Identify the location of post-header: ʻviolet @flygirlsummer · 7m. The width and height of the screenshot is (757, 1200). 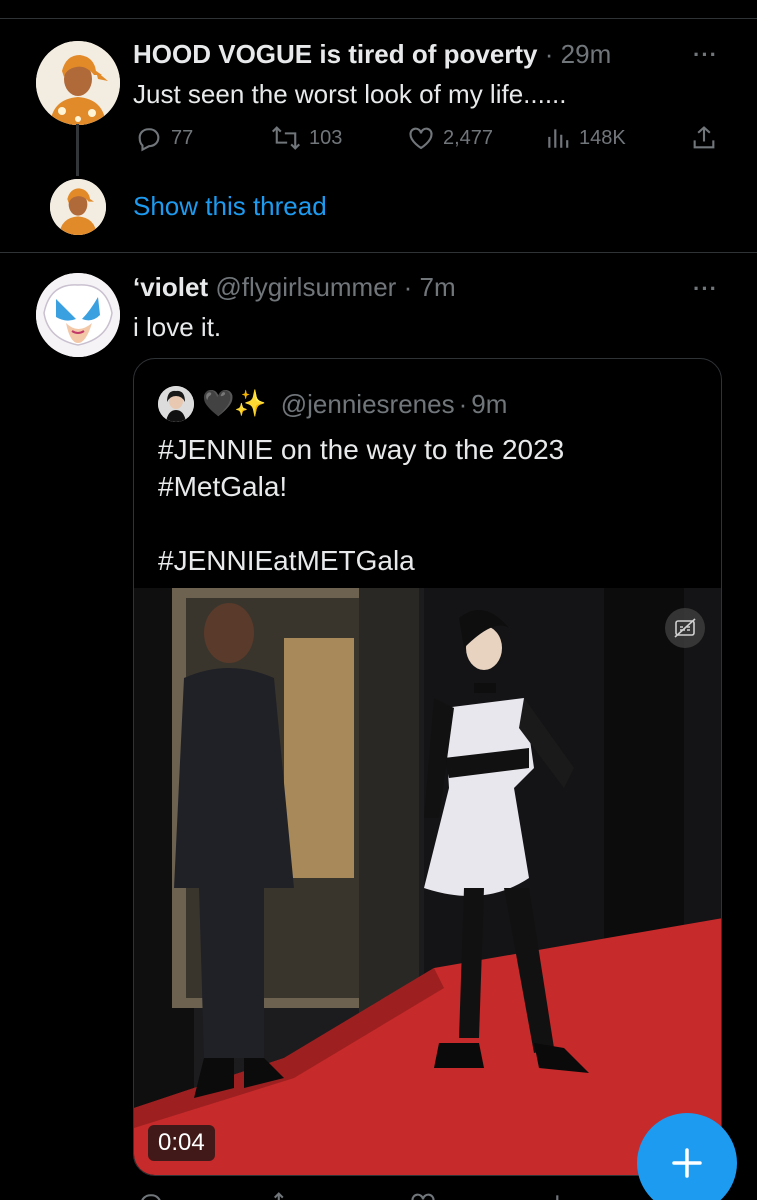
(294, 287).